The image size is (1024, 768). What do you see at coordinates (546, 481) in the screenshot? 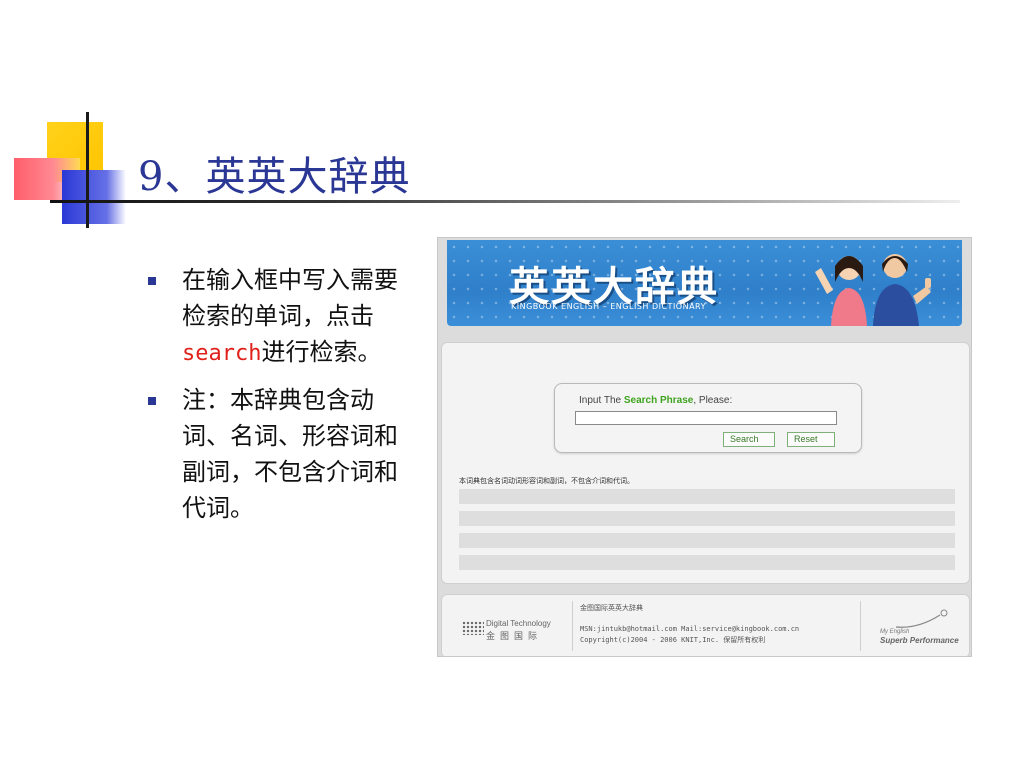
I see `dictionary-note: 本词典包含名词动词形容词和副词，不包含介词和代词。` at bounding box center [546, 481].